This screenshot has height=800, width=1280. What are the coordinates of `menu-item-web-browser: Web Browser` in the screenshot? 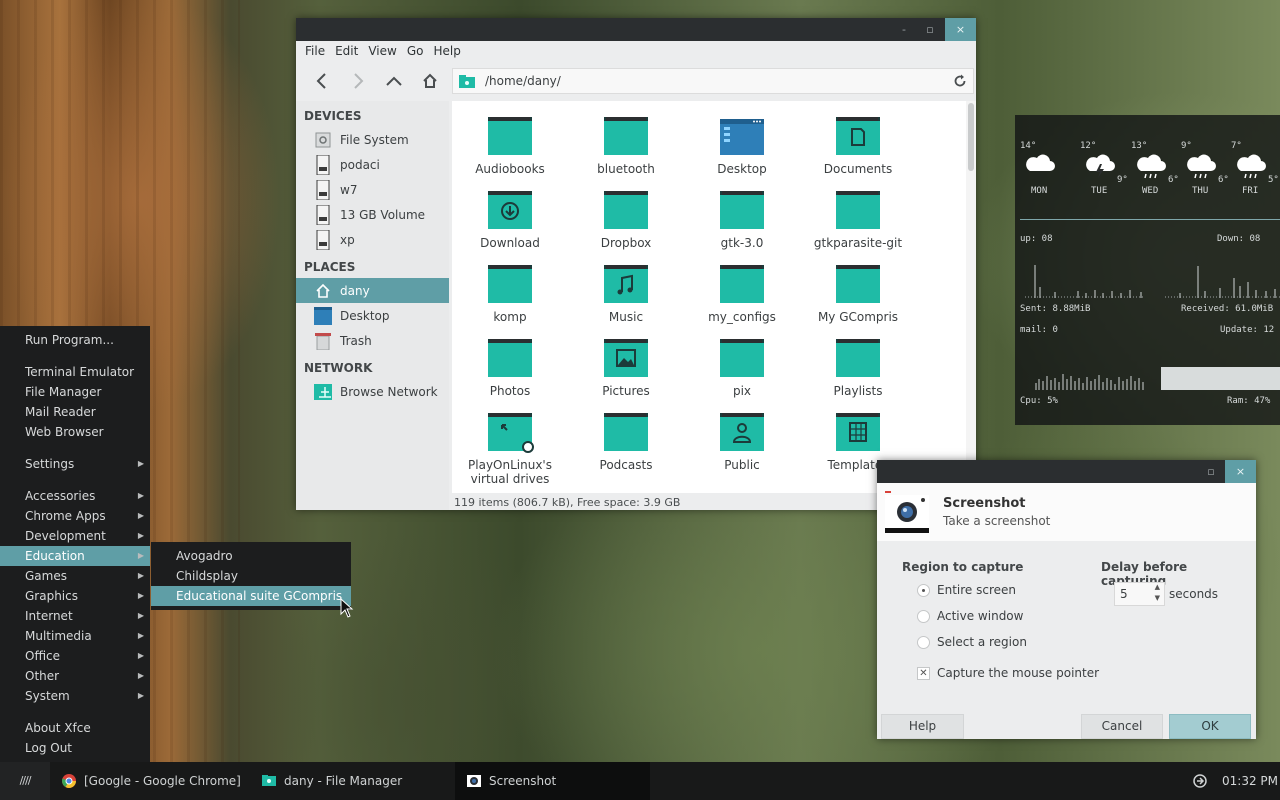 It's located at (75, 432).